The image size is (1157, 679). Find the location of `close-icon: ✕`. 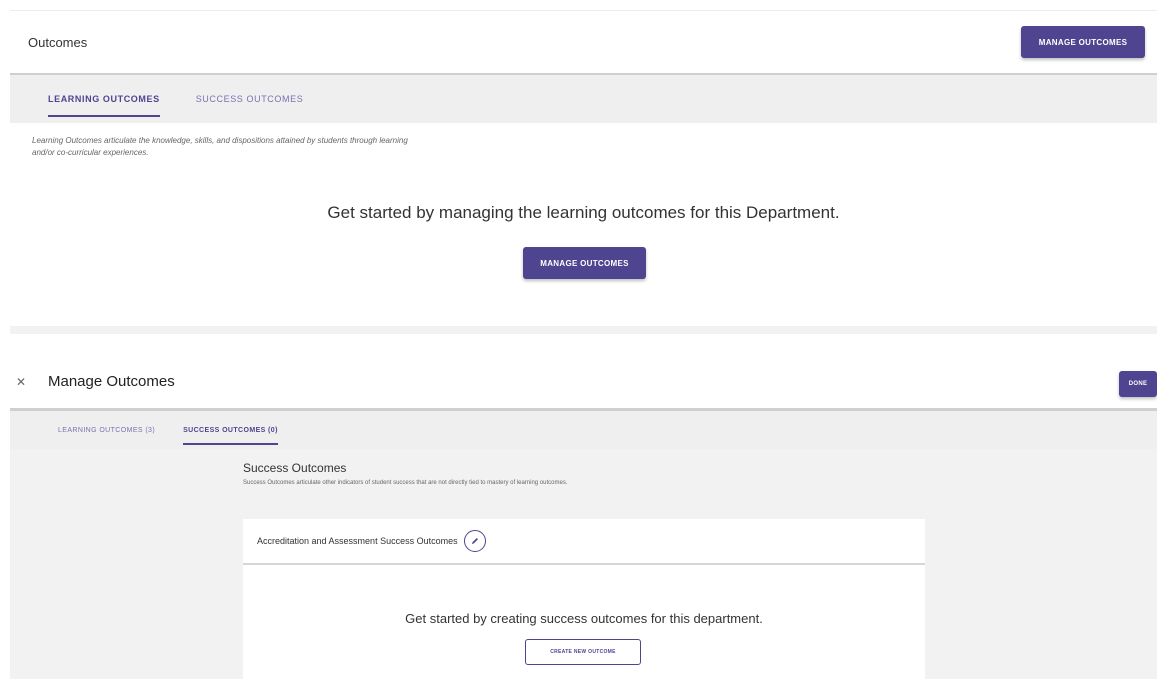

close-icon: ✕ is located at coordinates (21, 382).